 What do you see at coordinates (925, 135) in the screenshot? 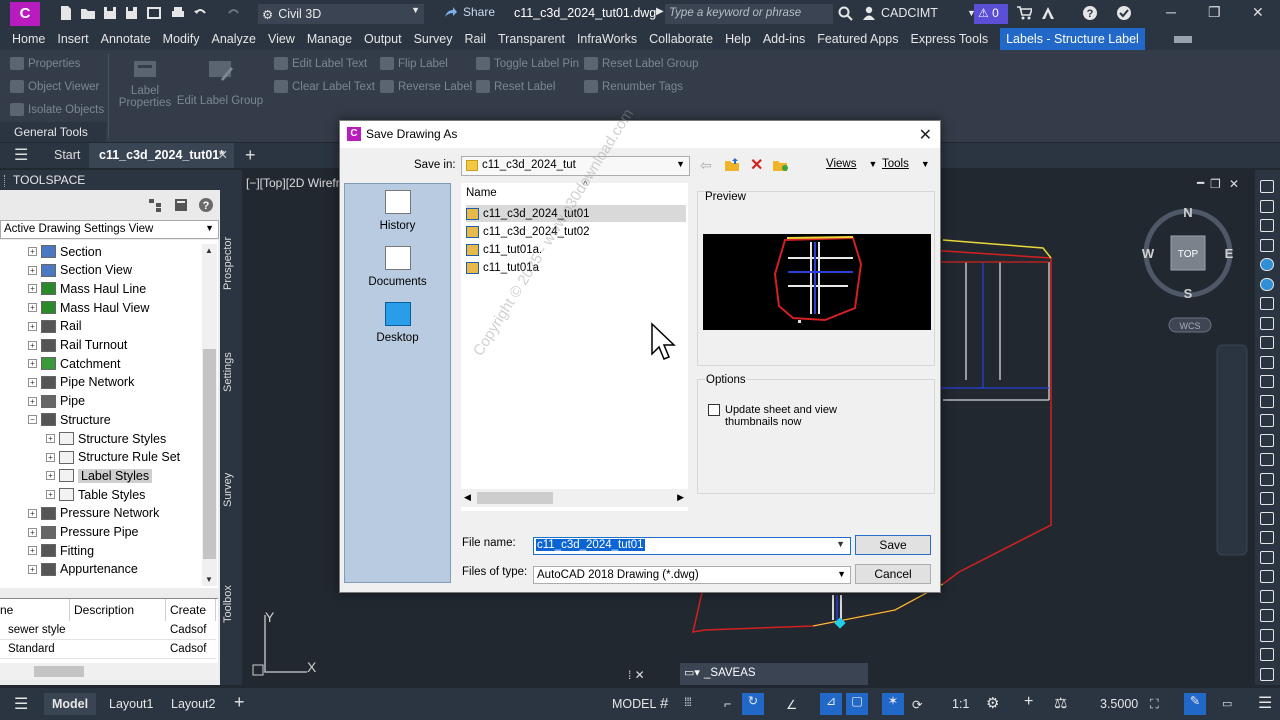
I see `close-icon: ✕` at bounding box center [925, 135].